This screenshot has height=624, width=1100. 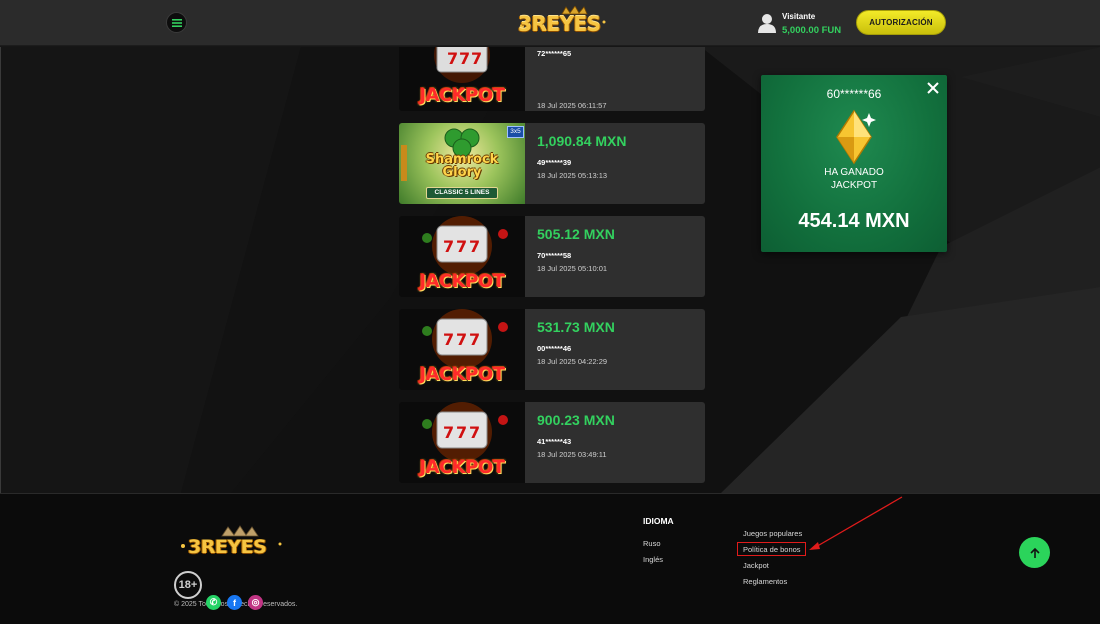 What do you see at coordinates (572, 454) in the screenshot?
I see `winner-date: 18 Jul 2025 03:49:11` at bounding box center [572, 454].